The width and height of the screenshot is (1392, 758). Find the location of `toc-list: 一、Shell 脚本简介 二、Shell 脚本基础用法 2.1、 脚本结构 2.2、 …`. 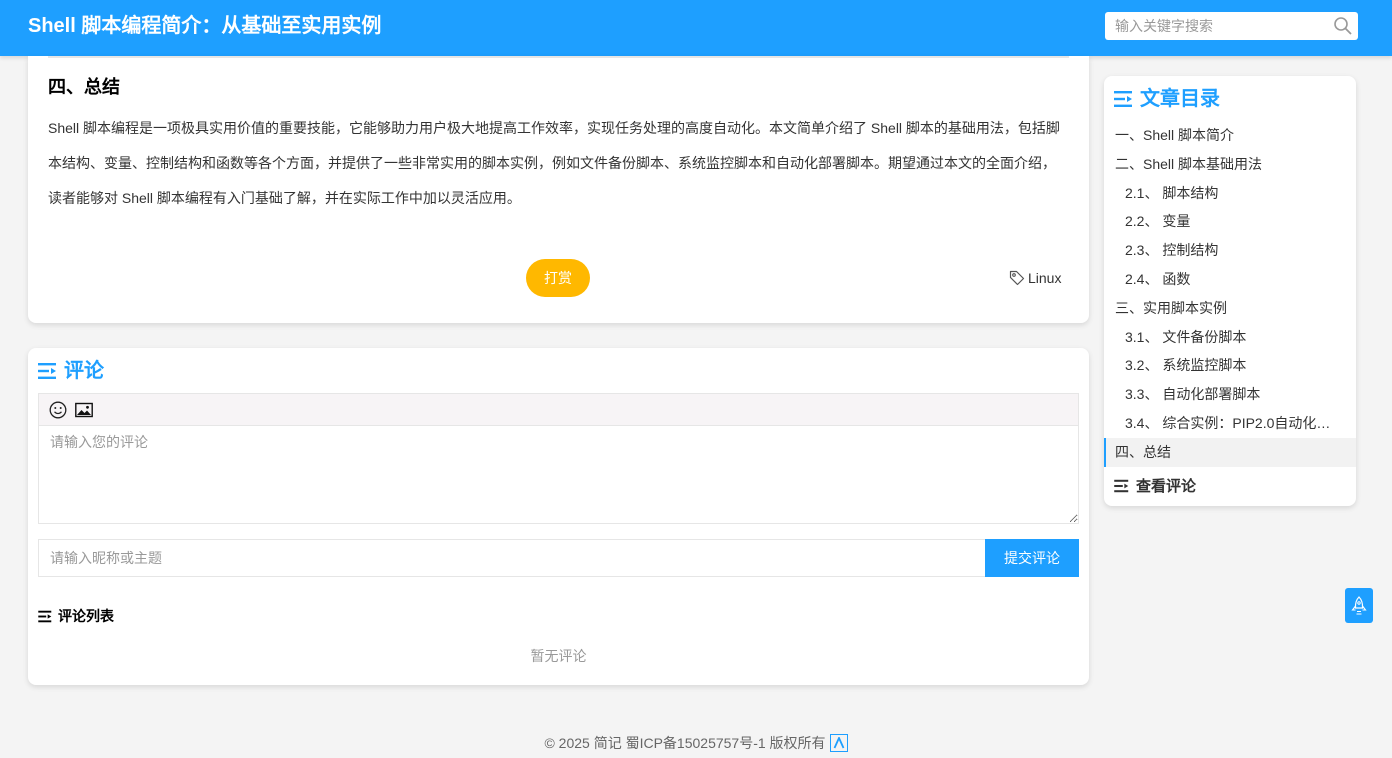

toc-list: 一、Shell 脚本简介 二、Shell 脚本基础用法 2.1、 脚本结构 2.2、 … is located at coordinates (1230, 294).